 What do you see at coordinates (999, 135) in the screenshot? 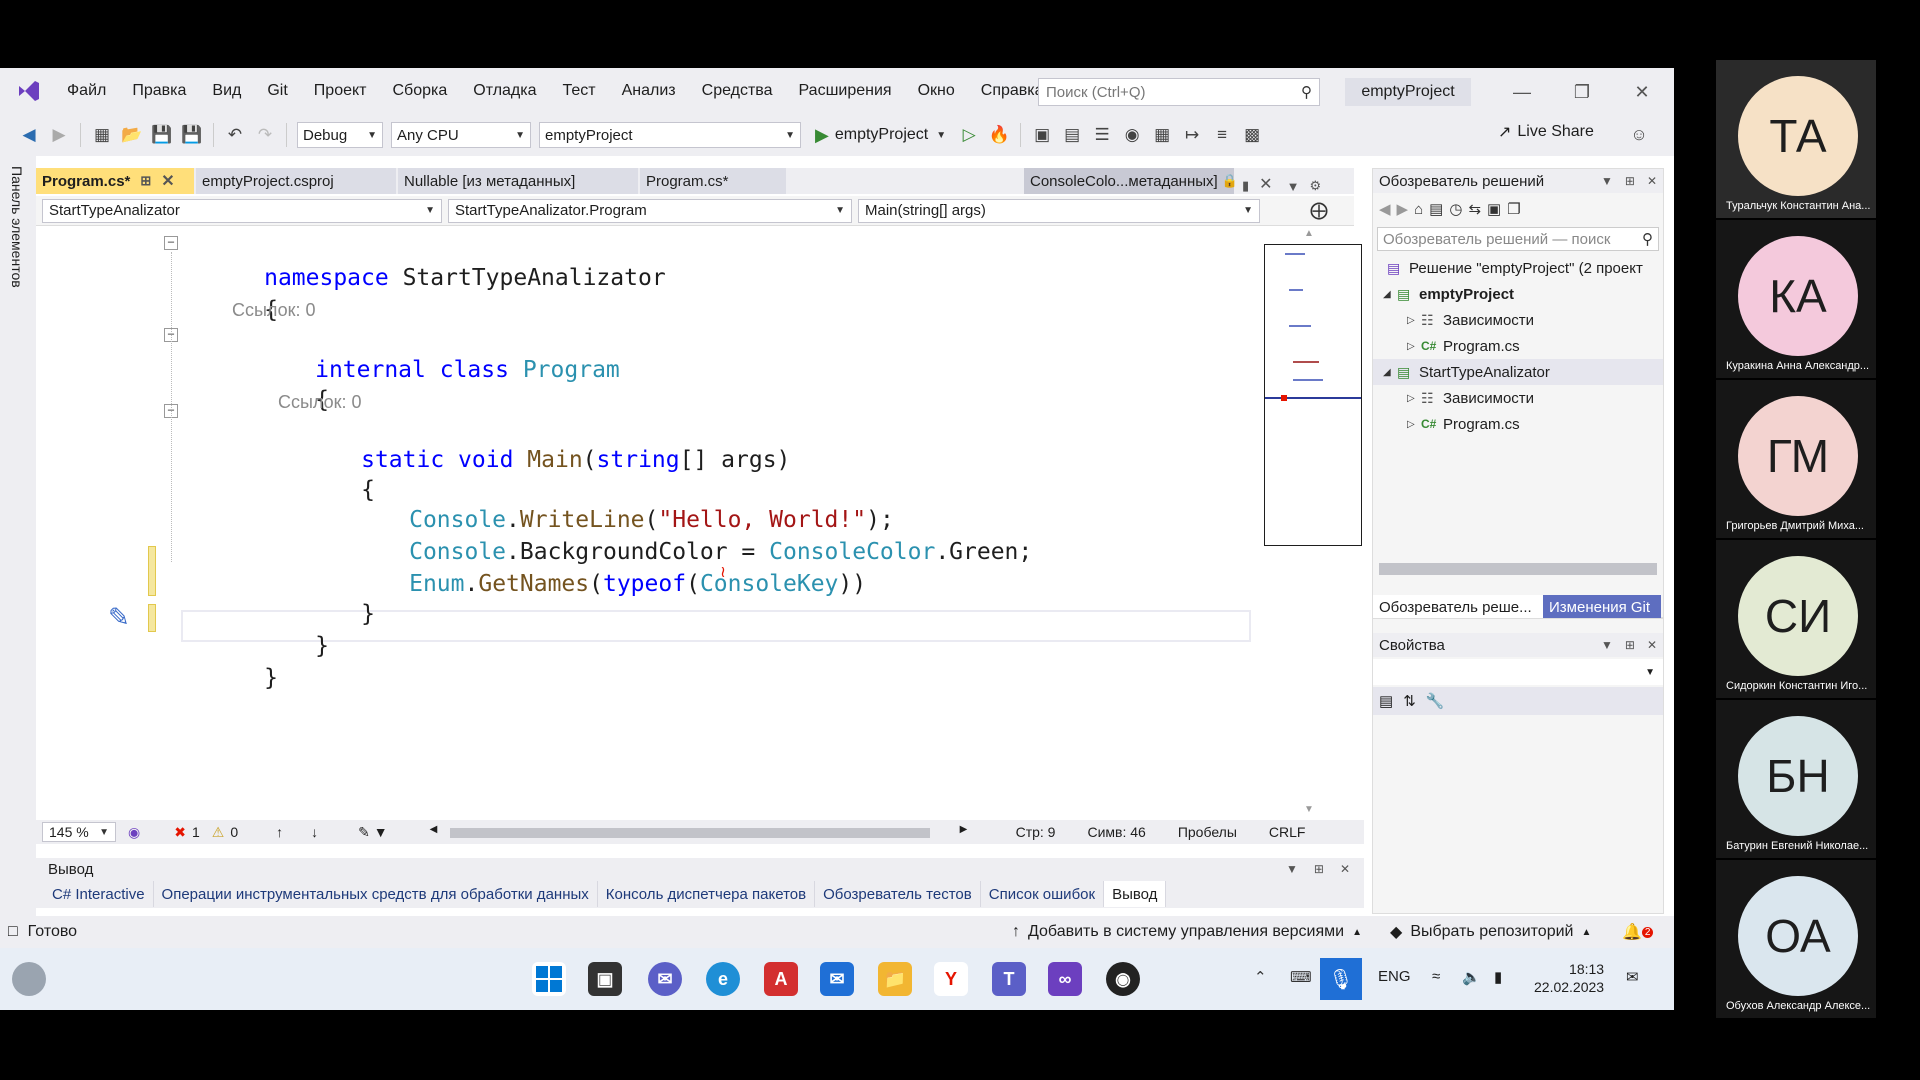
I see `hot-reload-icon: 🔥` at bounding box center [999, 135].